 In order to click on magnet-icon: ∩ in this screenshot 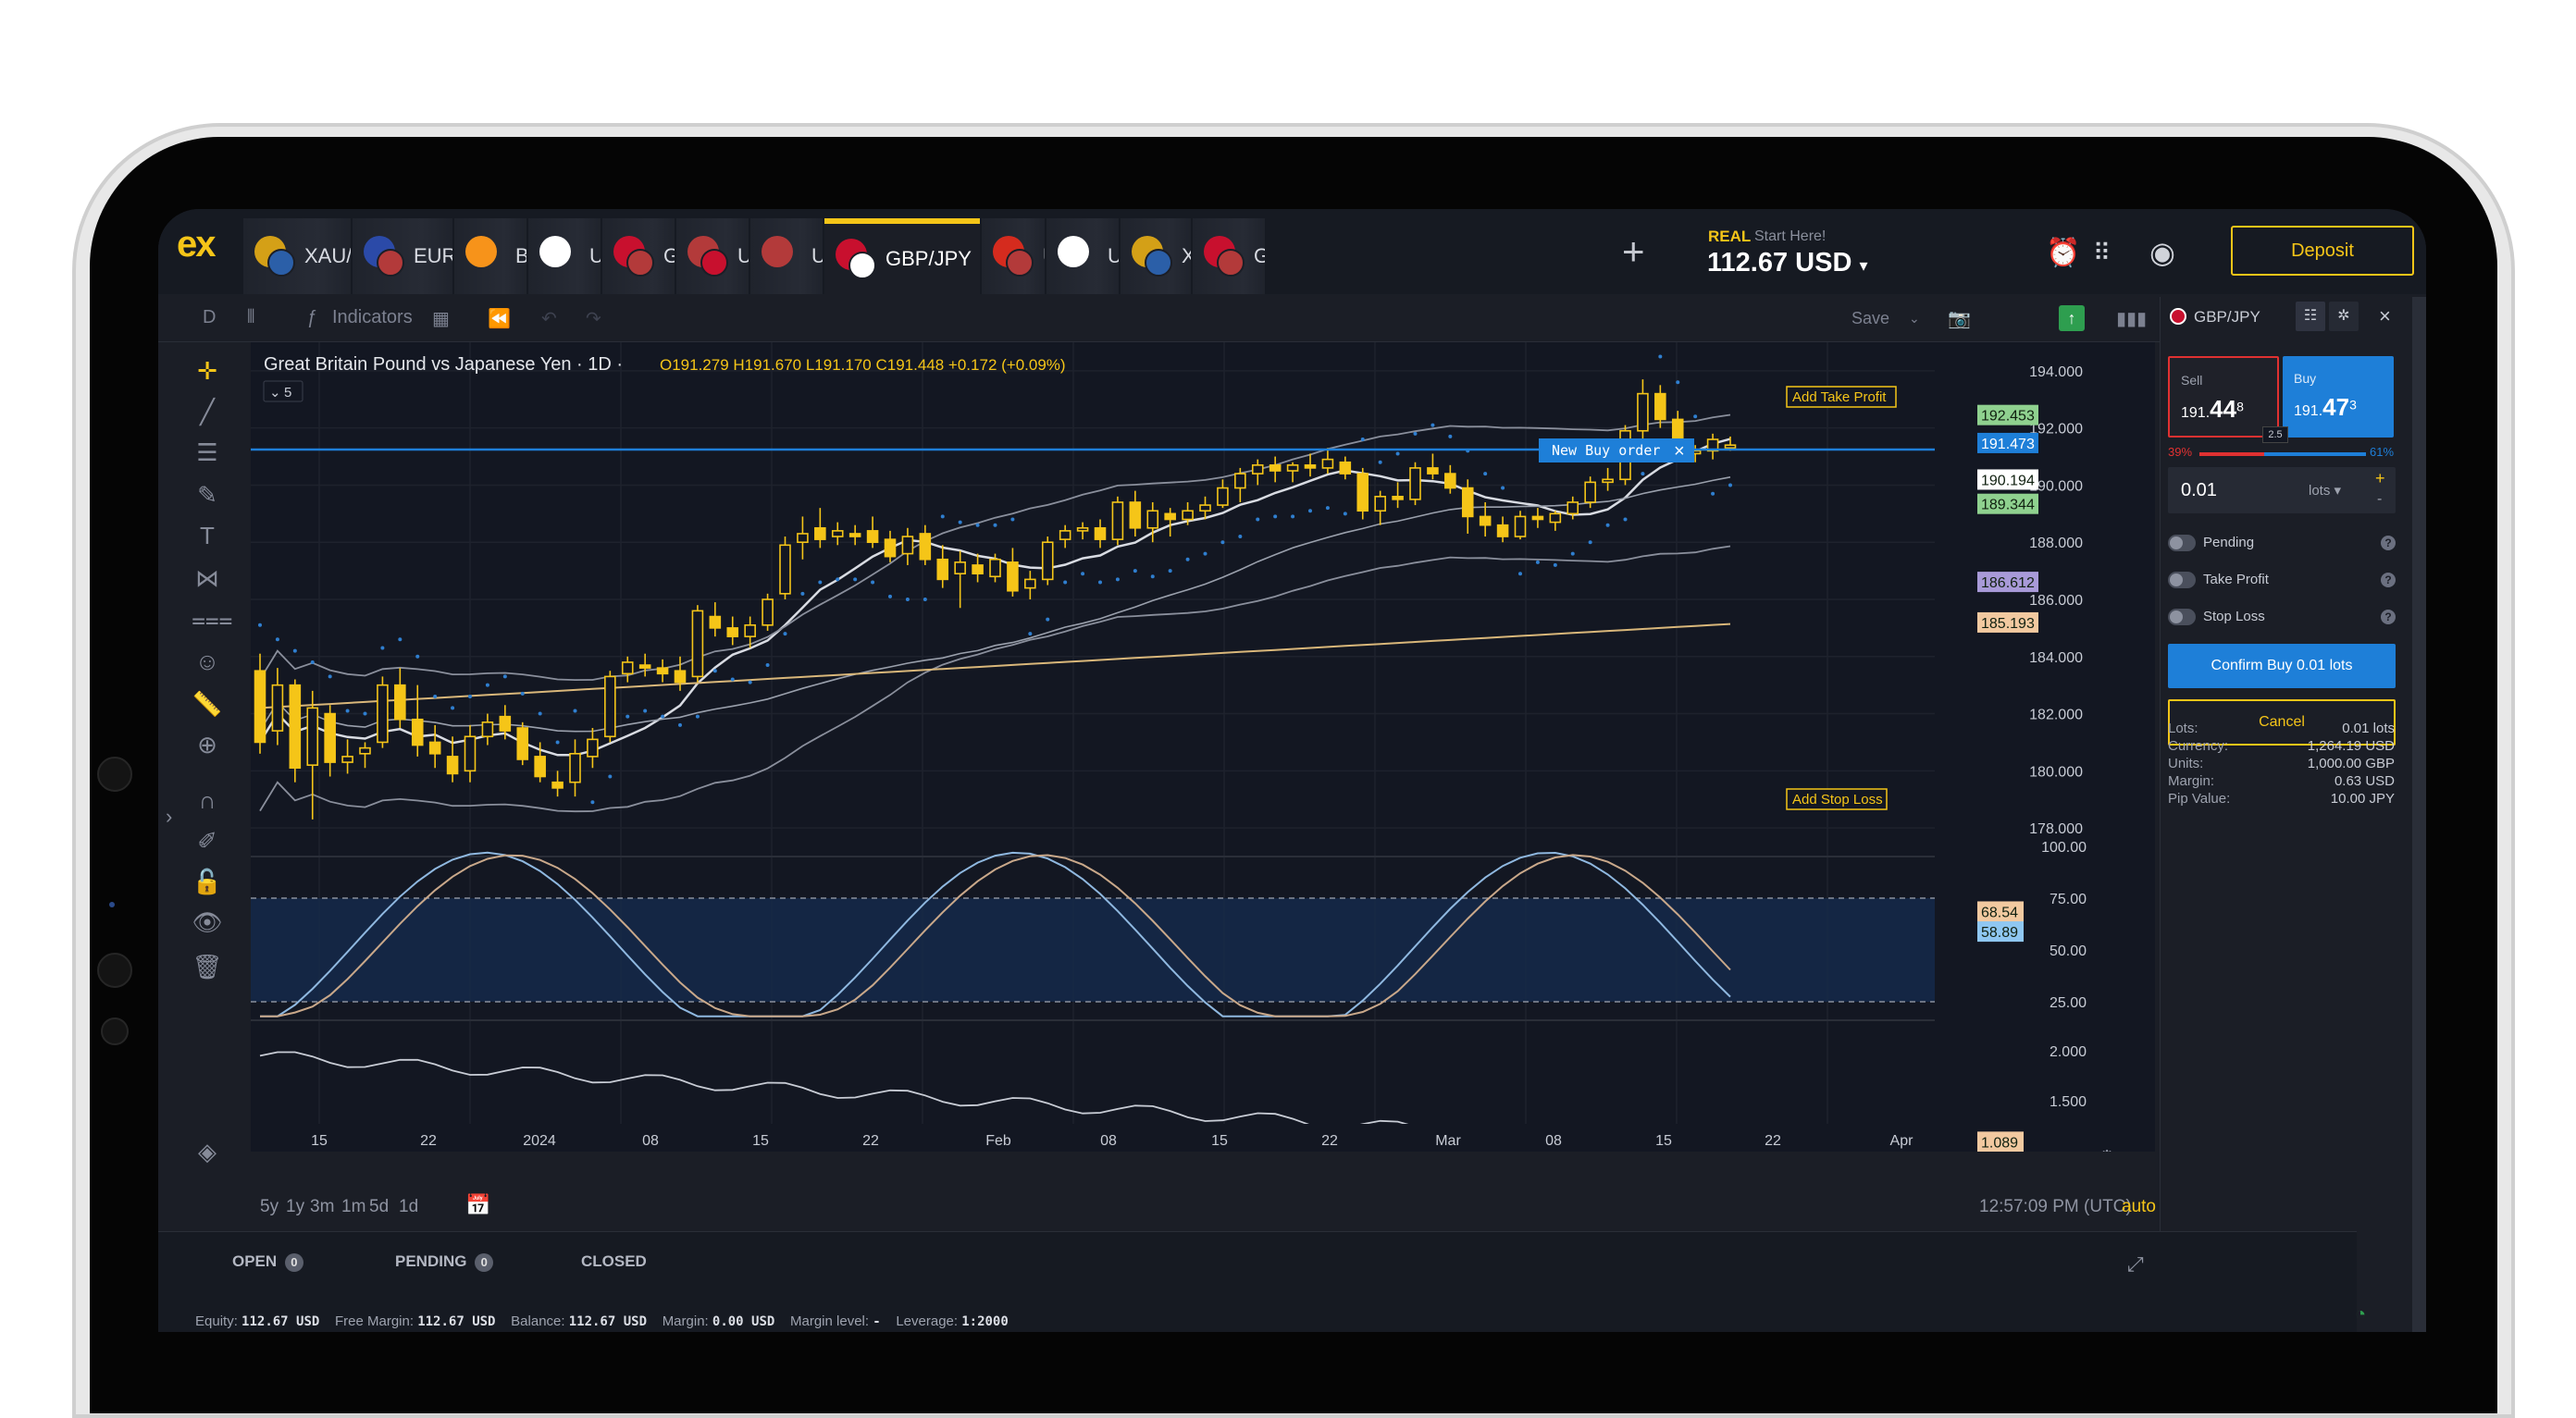, I will do `click(207, 800)`.